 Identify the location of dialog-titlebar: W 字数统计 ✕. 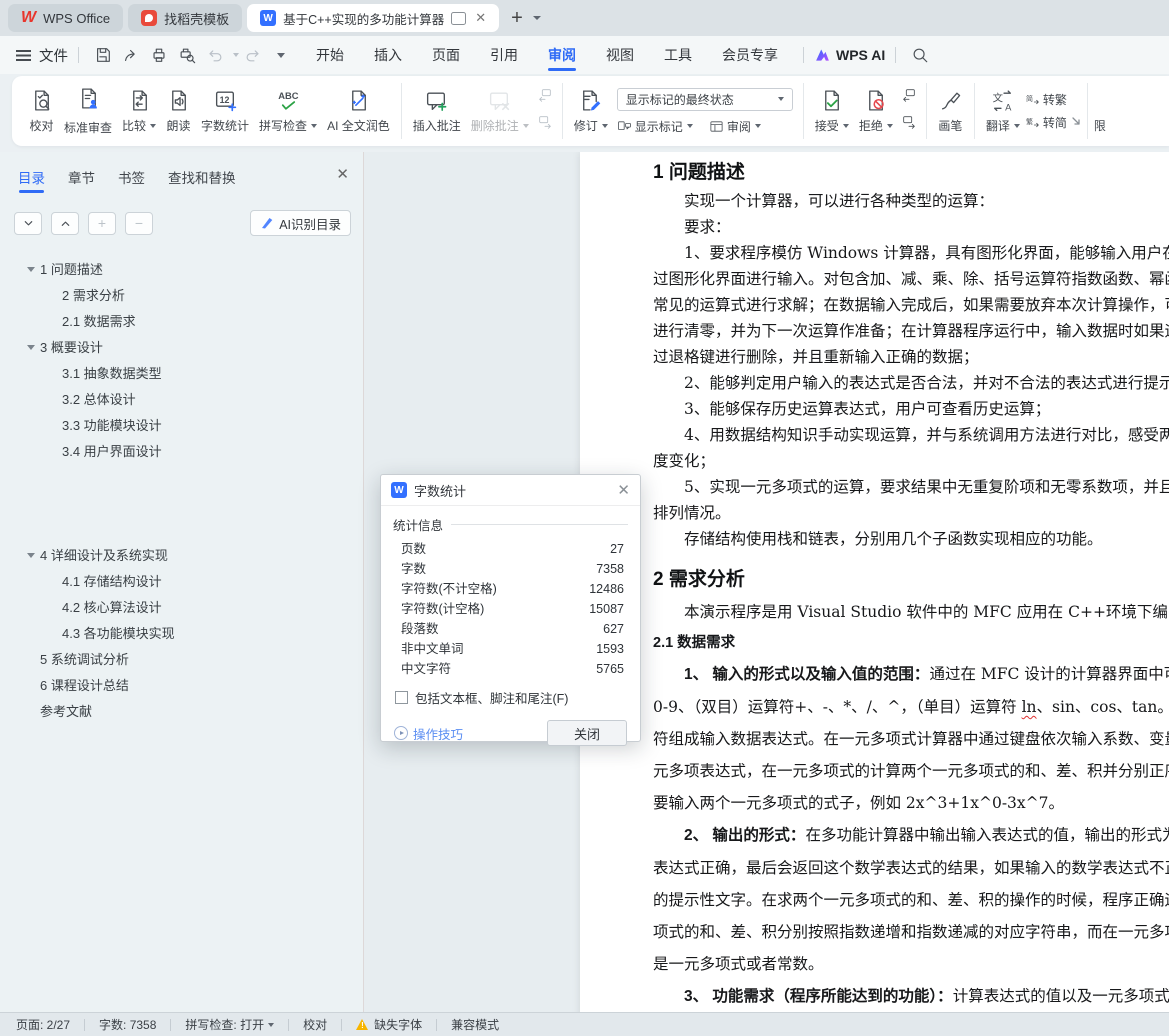
(510, 490).